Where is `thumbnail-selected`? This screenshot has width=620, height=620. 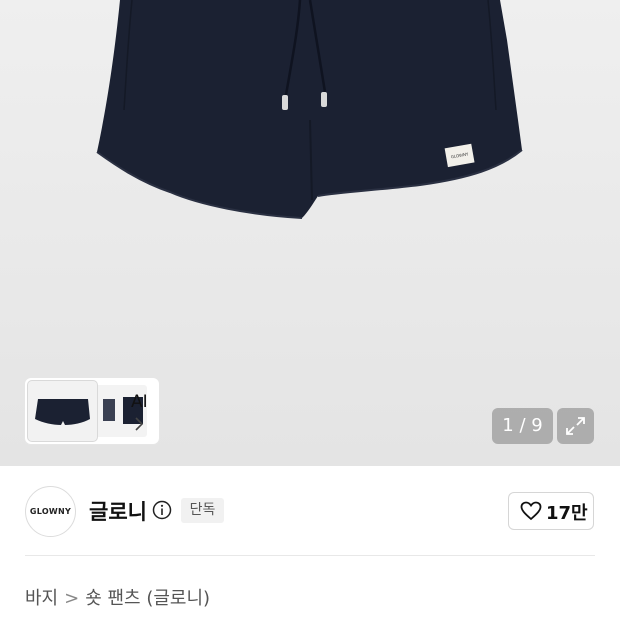 thumbnail-selected is located at coordinates (62, 411).